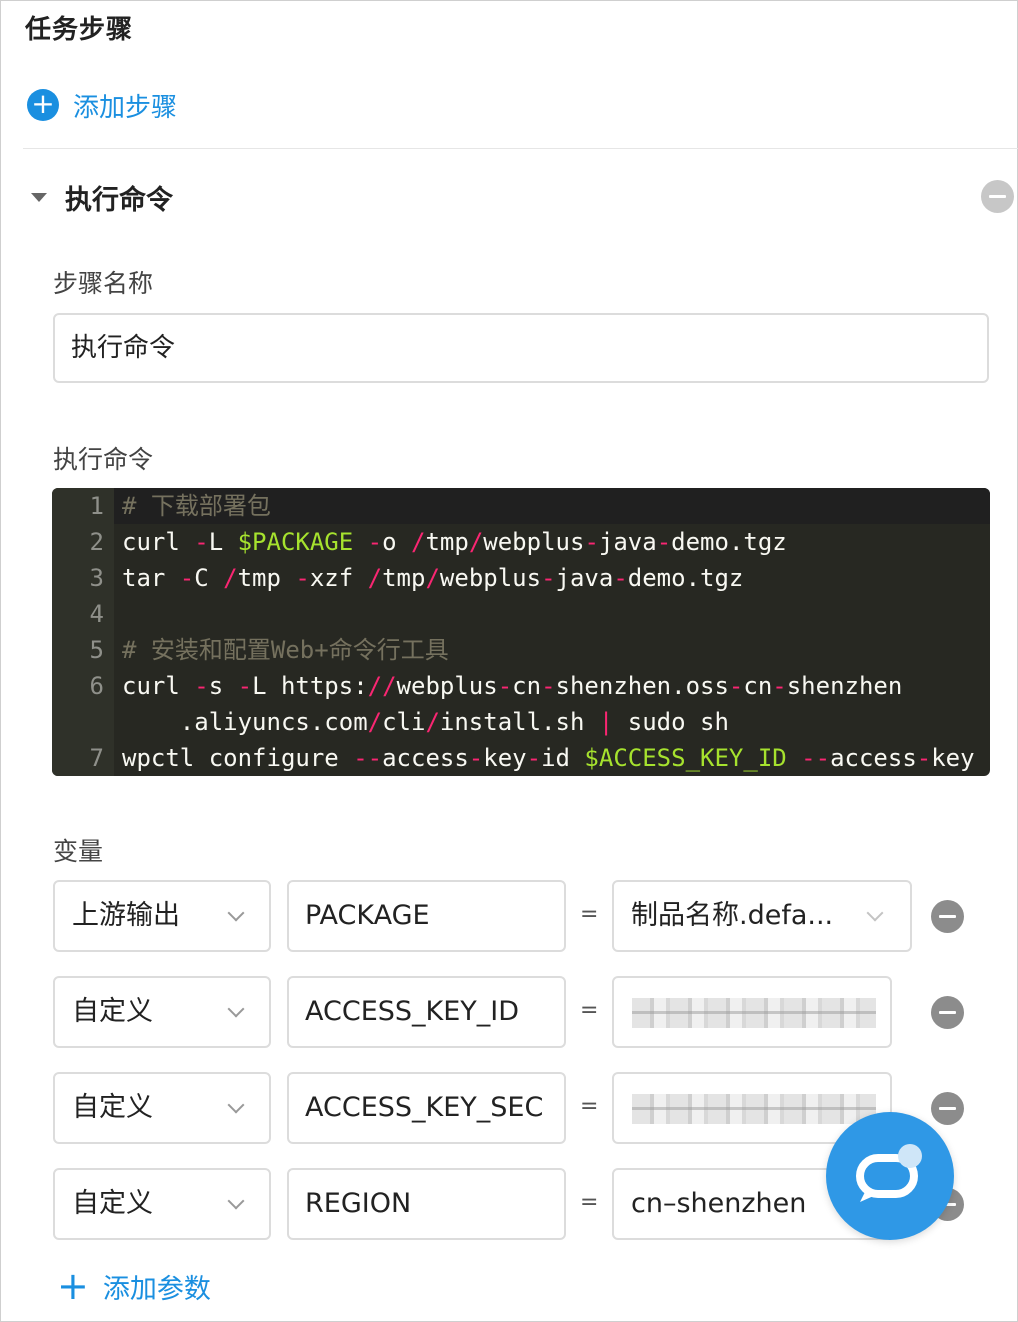  Describe the element at coordinates (889, 1173) in the screenshot. I see `chat-bubble-icon` at that location.